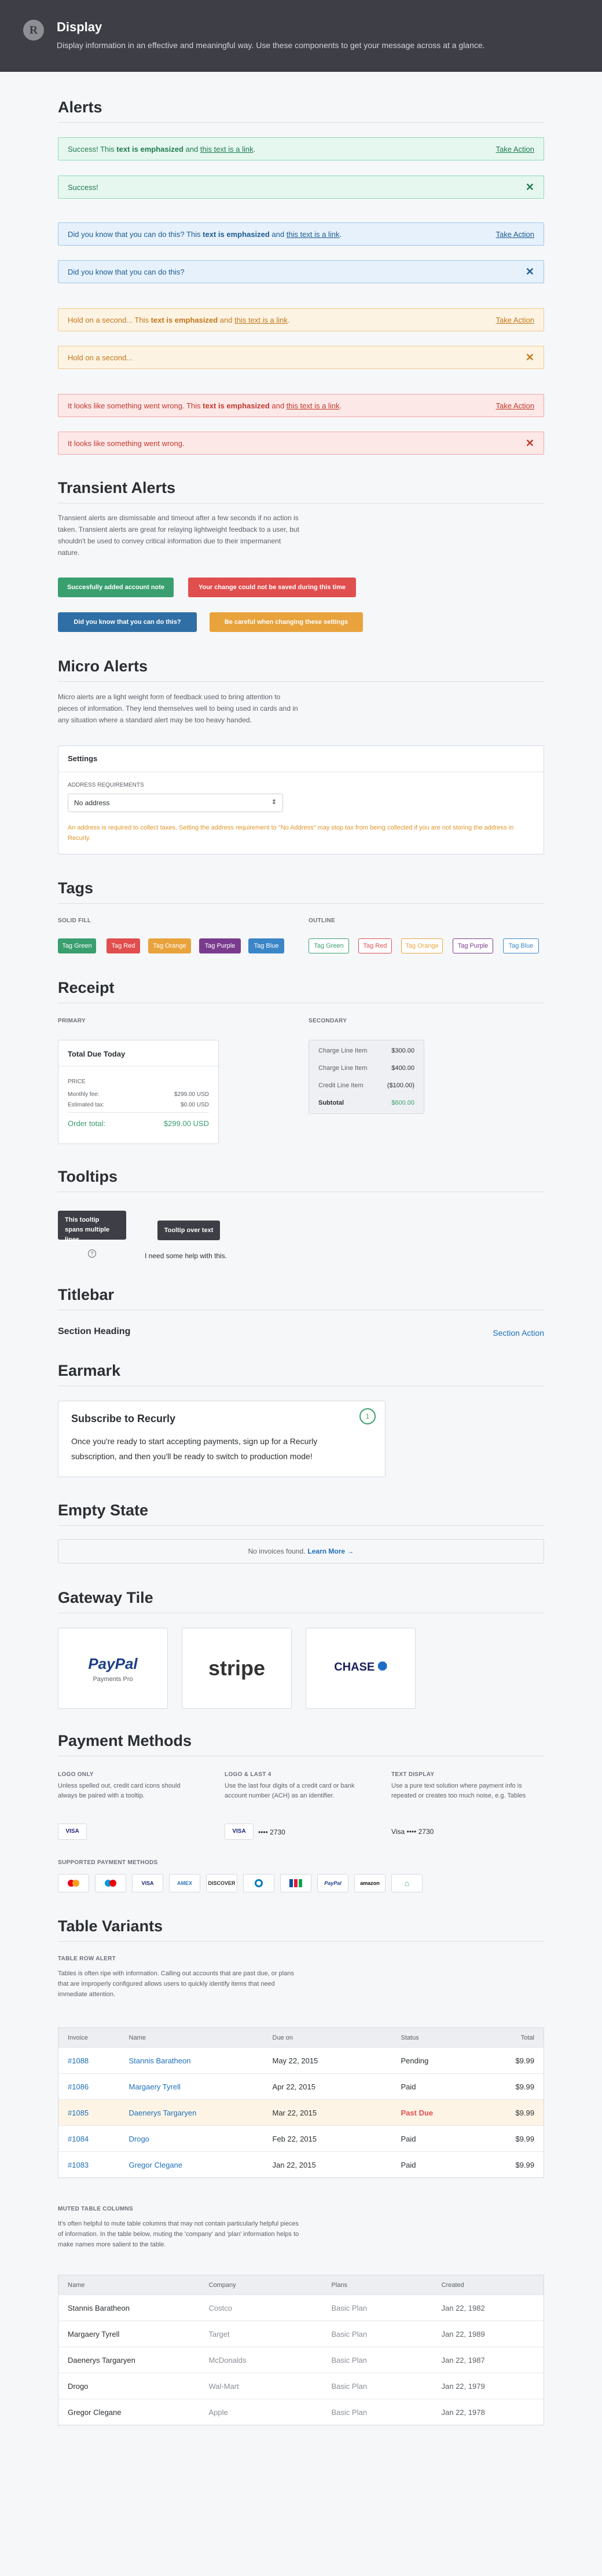 This screenshot has height=2576, width=602. I want to click on address-select: No address ⇕, so click(176, 803).